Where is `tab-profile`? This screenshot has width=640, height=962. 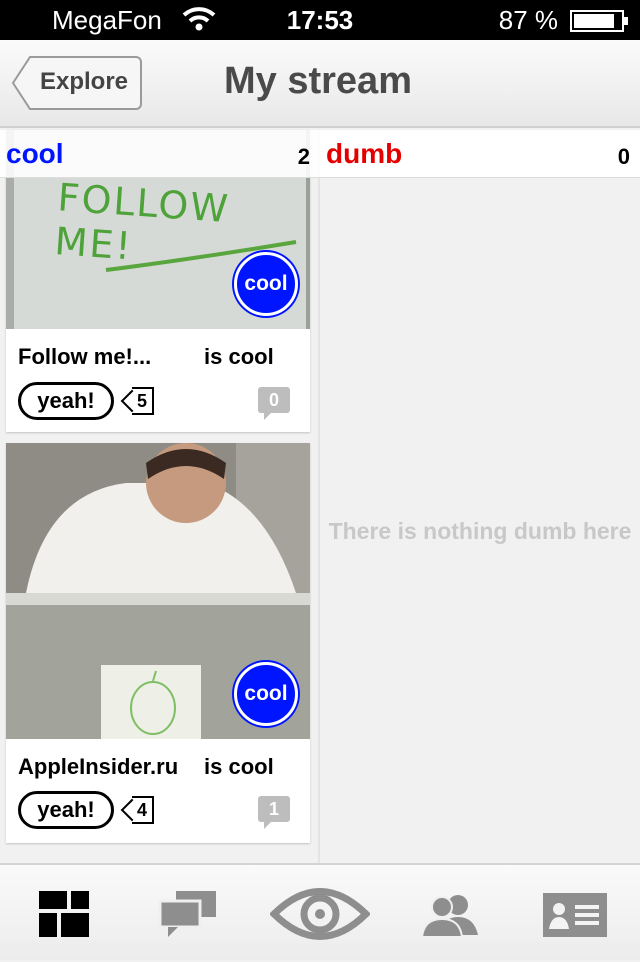
tab-profile is located at coordinates (576, 913).